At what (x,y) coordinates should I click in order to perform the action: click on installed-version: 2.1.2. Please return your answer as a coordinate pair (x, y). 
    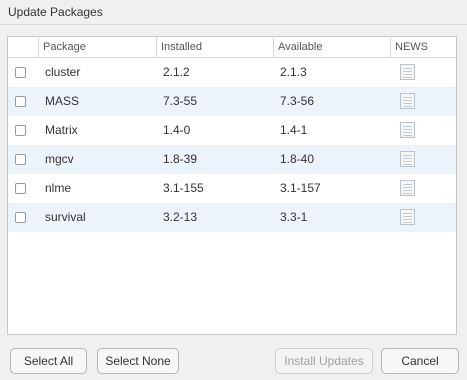
    Looking at the image, I should click on (176, 72).